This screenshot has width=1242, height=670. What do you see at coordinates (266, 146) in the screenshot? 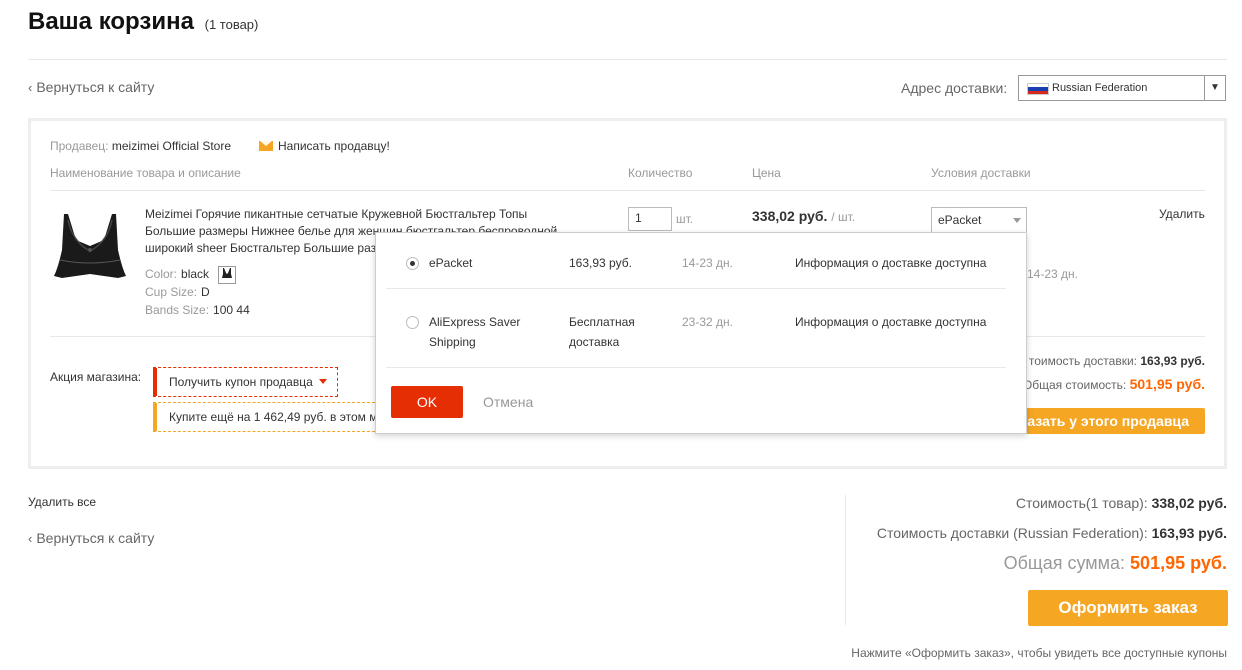
I see `envelope-icon` at bounding box center [266, 146].